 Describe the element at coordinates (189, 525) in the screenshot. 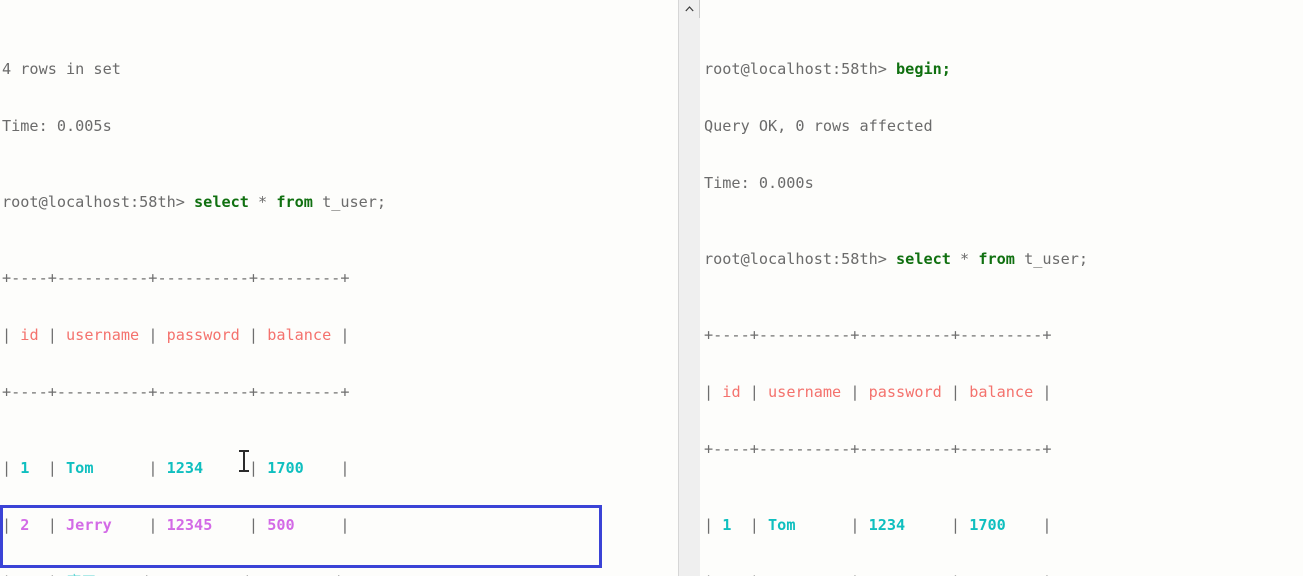

I see `cell-password: 12345` at that location.